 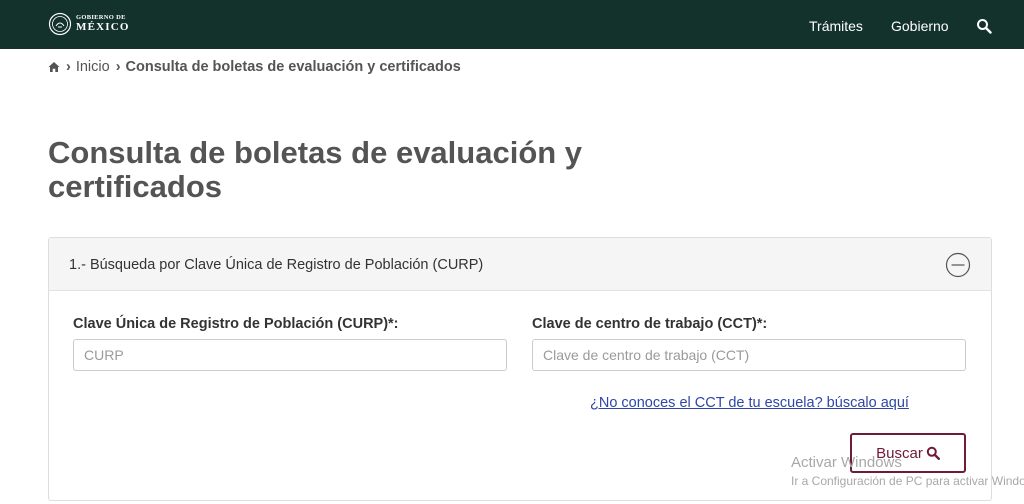 I want to click on home-icon, so click(x=54, y=67).